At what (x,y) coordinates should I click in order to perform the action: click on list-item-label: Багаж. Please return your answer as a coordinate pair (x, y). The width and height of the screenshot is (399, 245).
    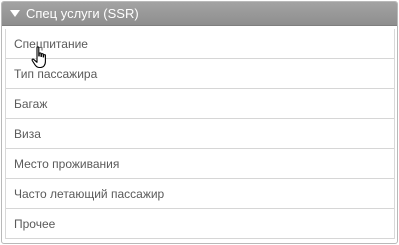
    Looking at the image, I should click on (31, 103).